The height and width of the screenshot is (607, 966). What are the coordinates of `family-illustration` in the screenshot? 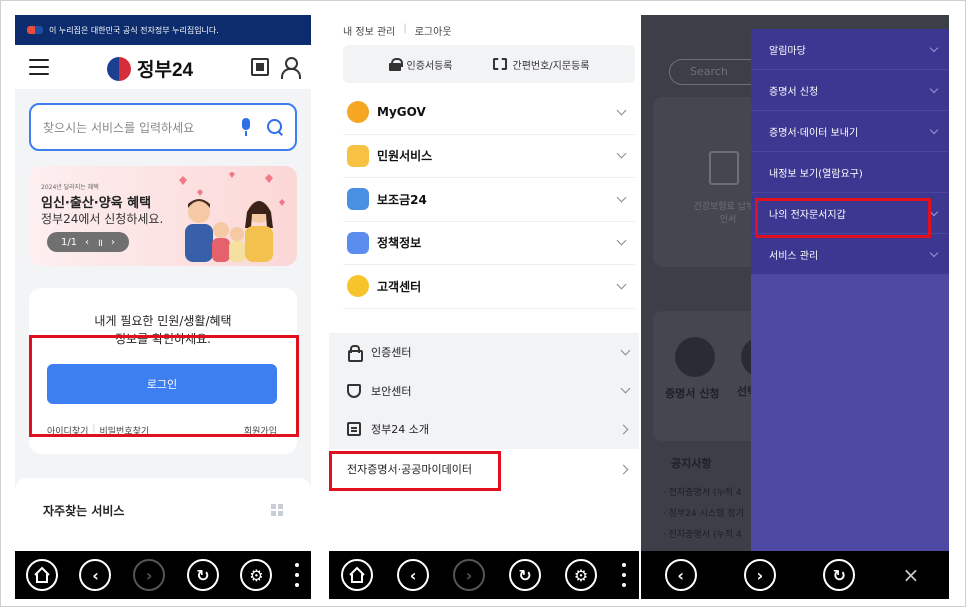 It's located at (232, 217).